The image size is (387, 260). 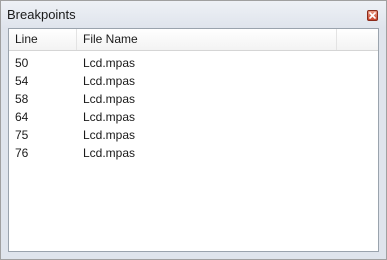 I want to click on table-row: 54 Lcd.mpas, so click(x=193, y=81).